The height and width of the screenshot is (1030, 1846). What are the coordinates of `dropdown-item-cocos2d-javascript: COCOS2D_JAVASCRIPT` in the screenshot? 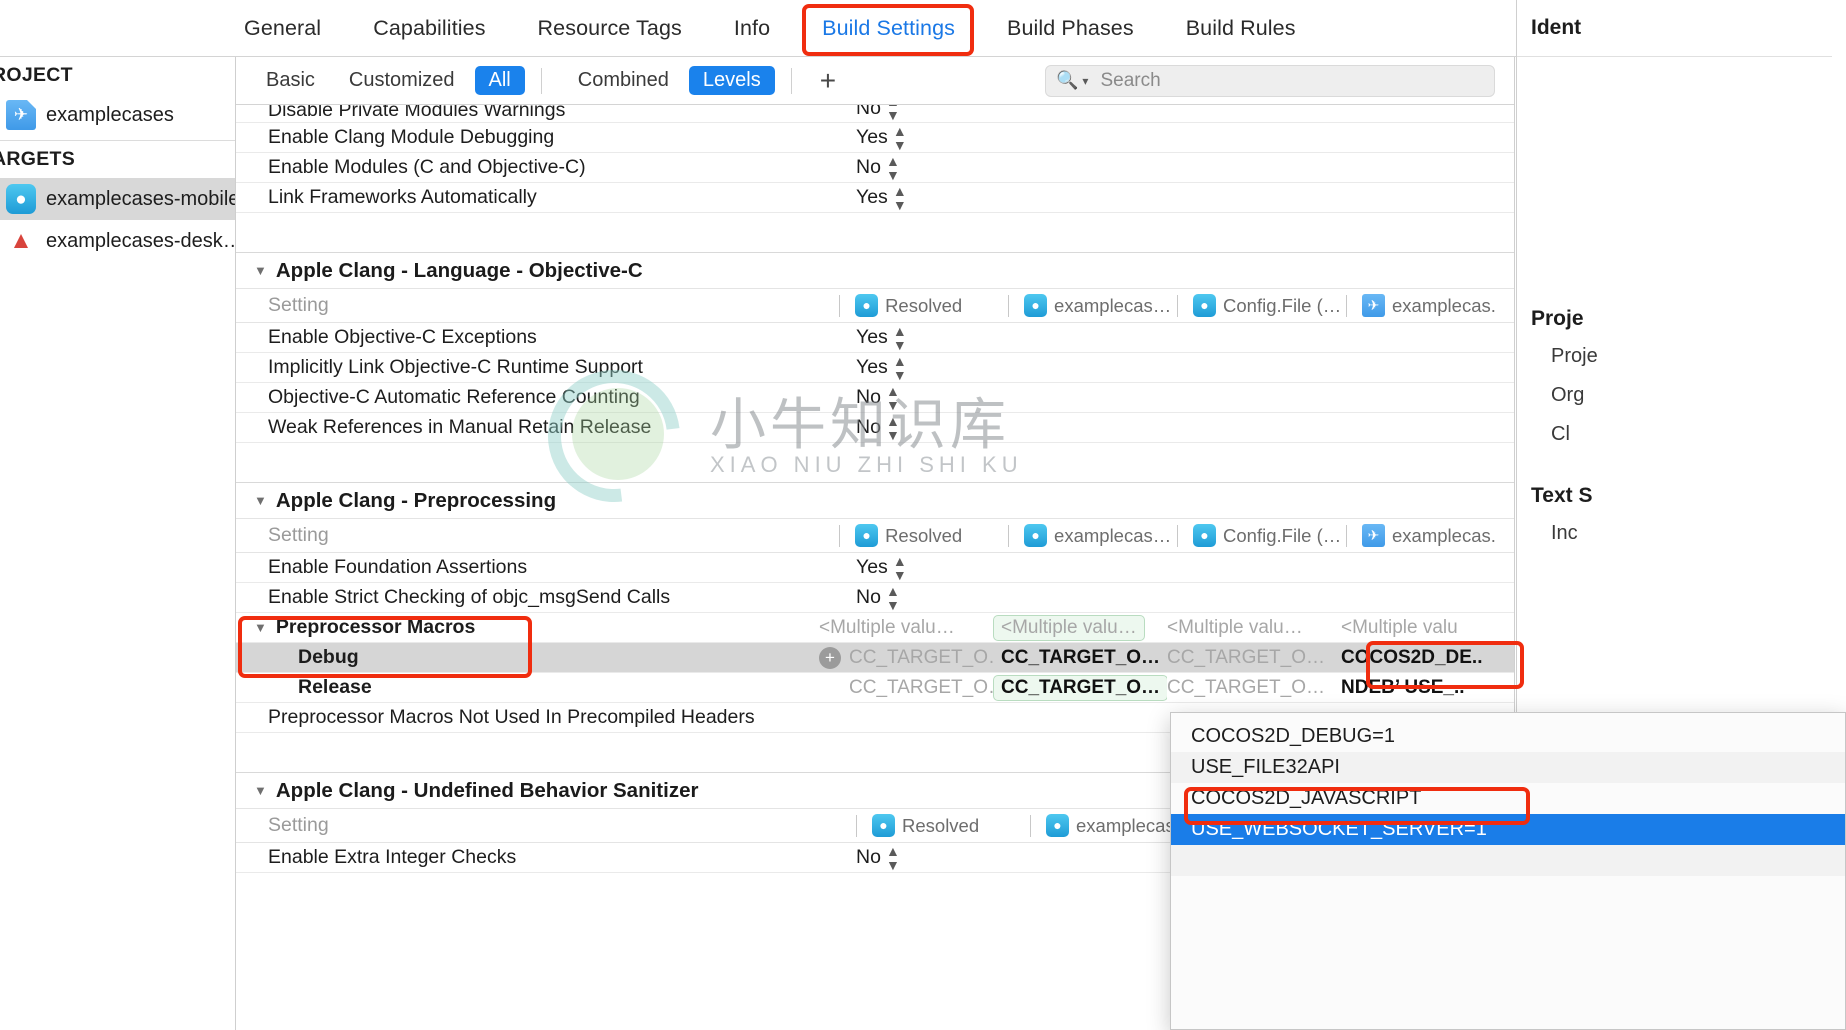 It's located at (1508, 798).